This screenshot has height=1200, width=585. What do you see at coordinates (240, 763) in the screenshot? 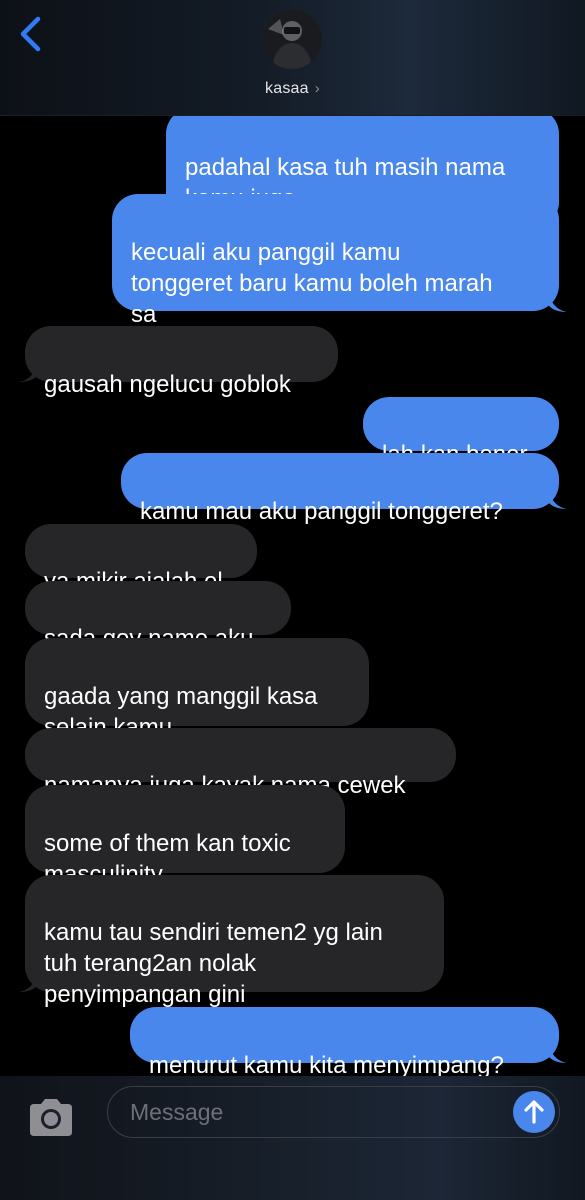
I see `message-bubble-incoming: namanya juga kayak nama cewek` at bounding box center [240, 763].